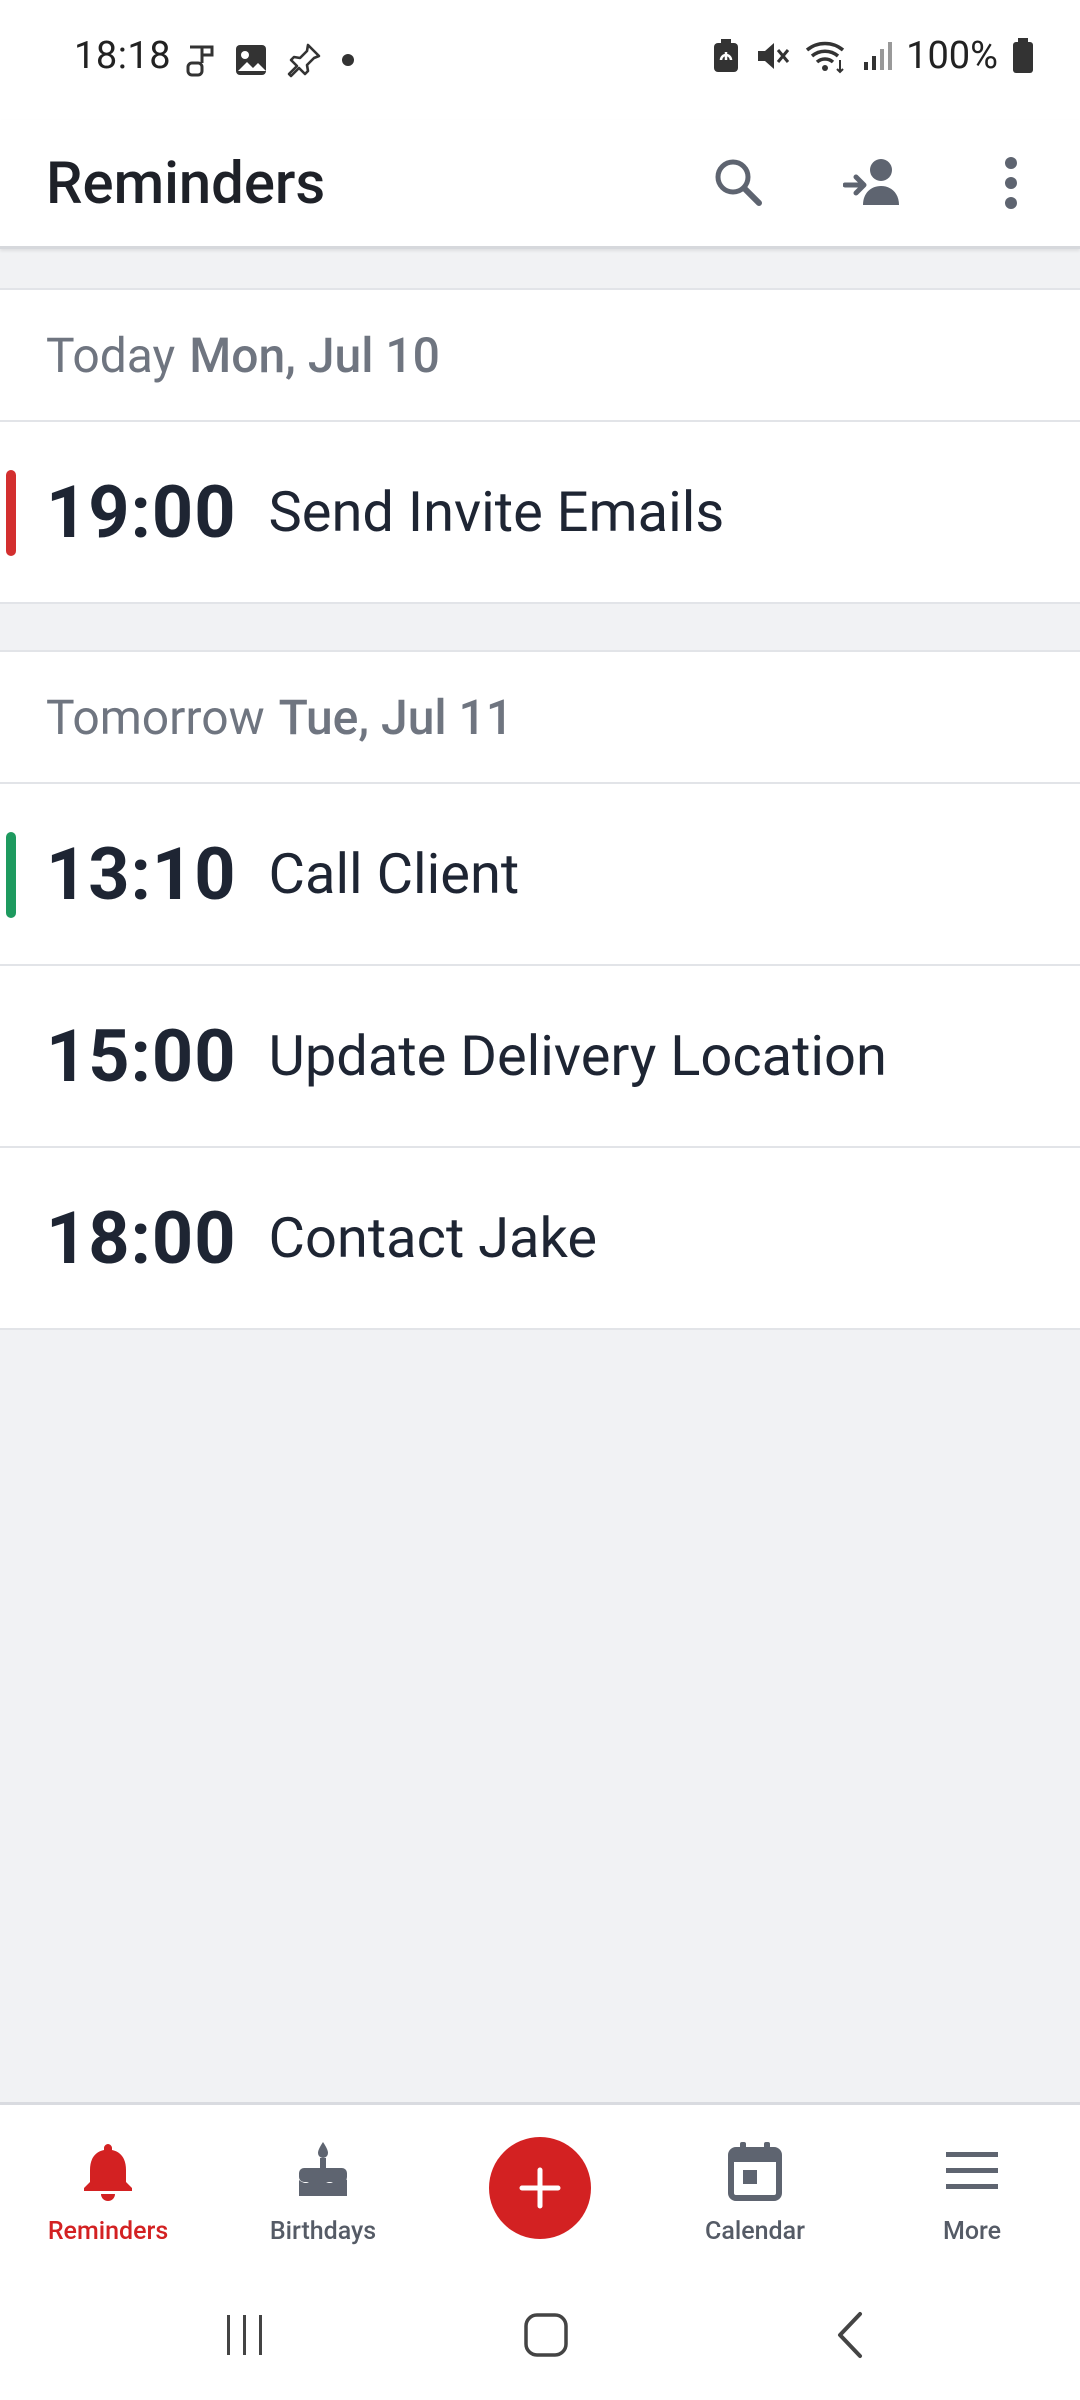  I want to click on section-date: Mon, Jul 10, so click(314, 355).